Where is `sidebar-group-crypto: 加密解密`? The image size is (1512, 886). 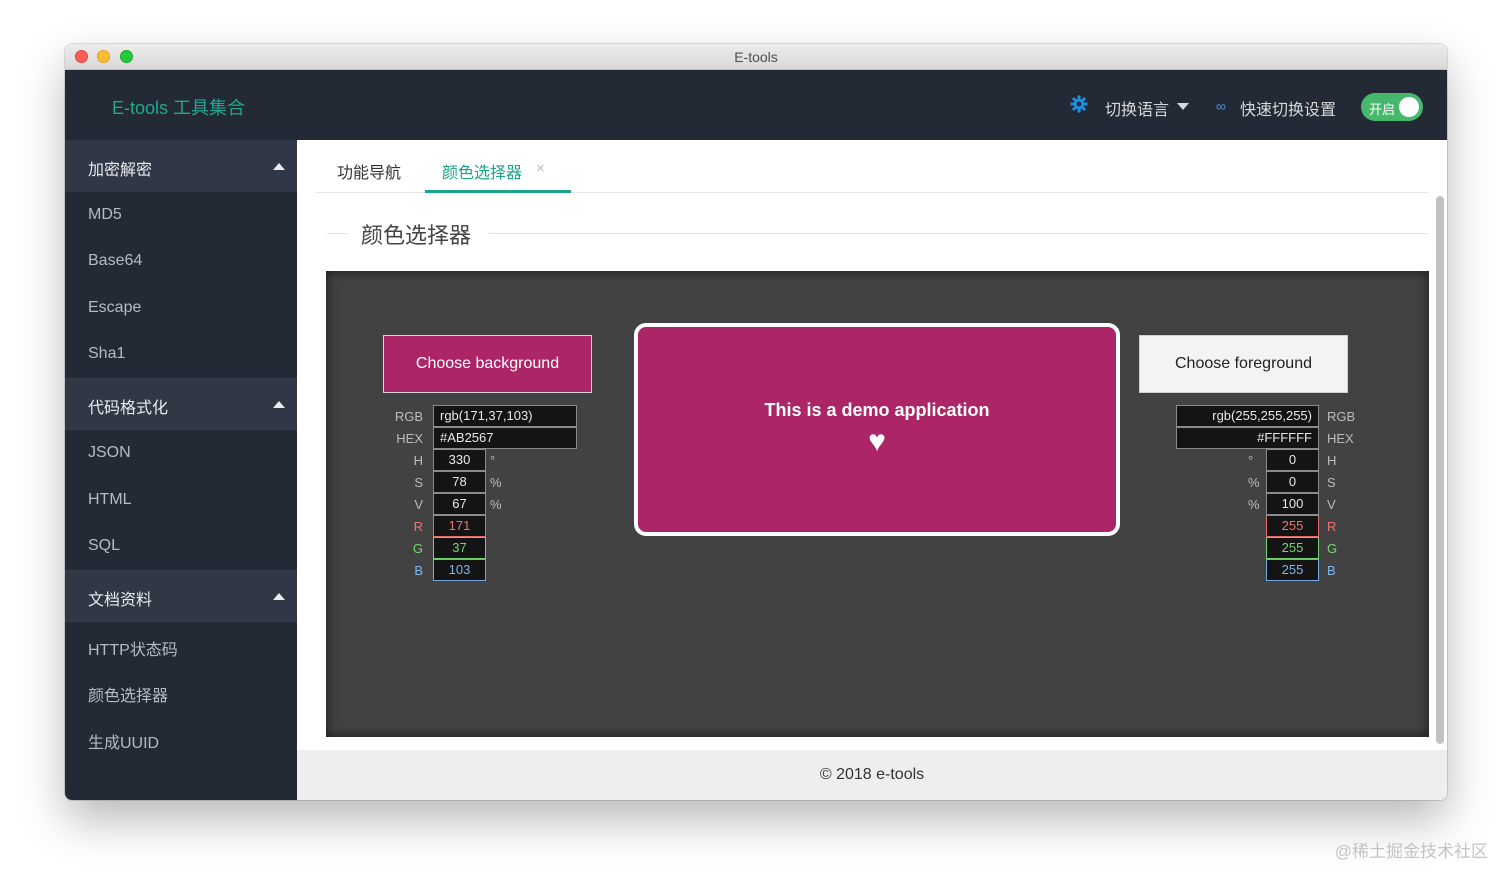
sidebar-group-crypto: 加密解密 is located at coordinates (181, 166).